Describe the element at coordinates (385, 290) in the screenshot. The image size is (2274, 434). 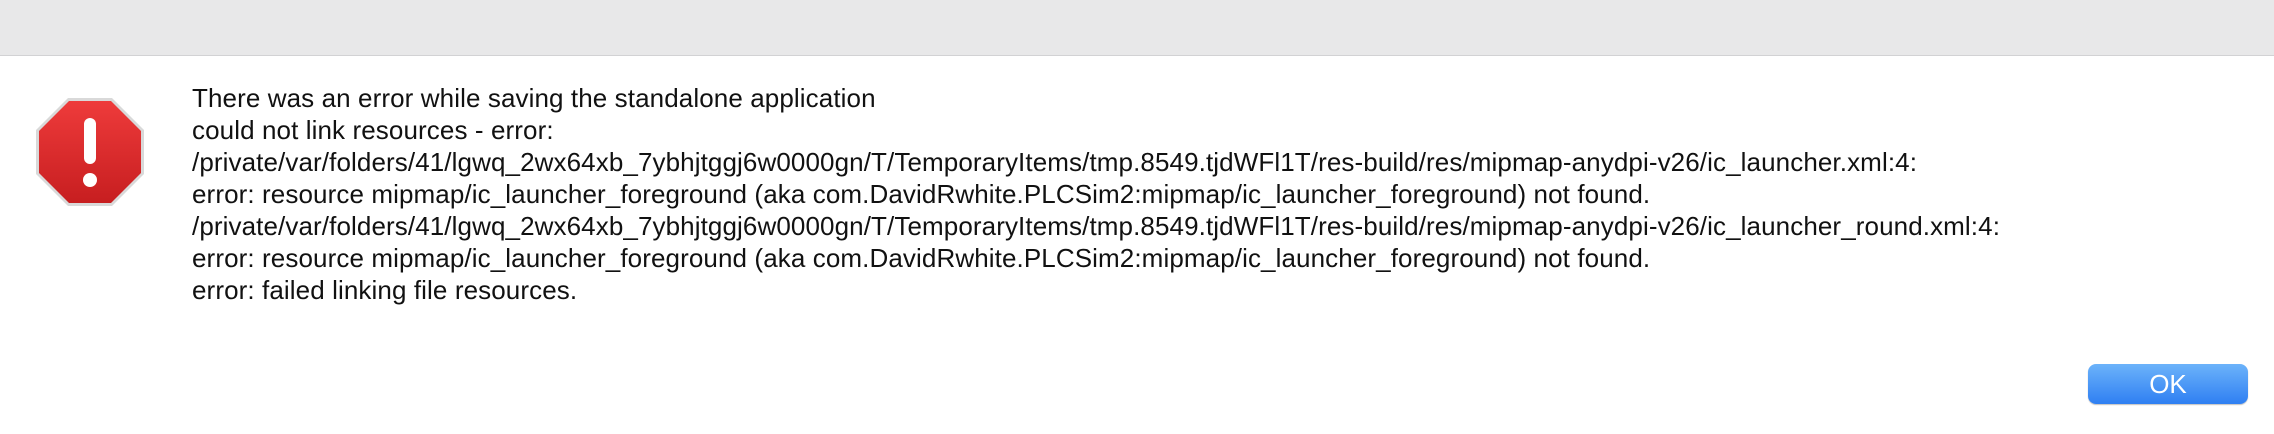
I see `message-line: error: failed linking file resources.` at that location.